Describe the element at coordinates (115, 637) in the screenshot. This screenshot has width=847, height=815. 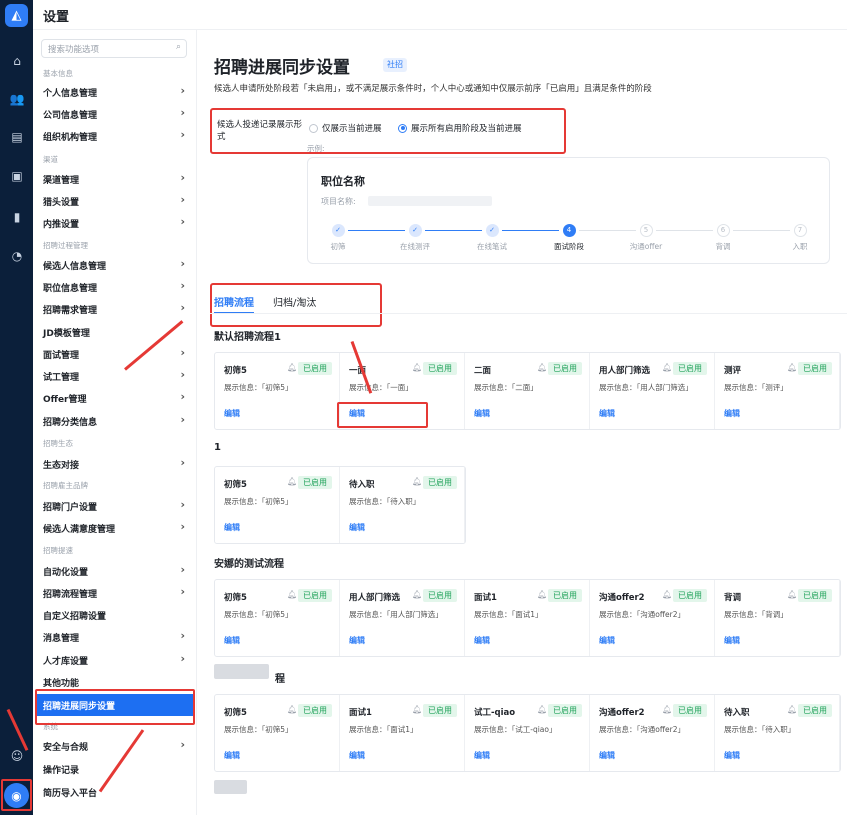
I see `sidebar-item-message: 消息管理 ›` at that location.